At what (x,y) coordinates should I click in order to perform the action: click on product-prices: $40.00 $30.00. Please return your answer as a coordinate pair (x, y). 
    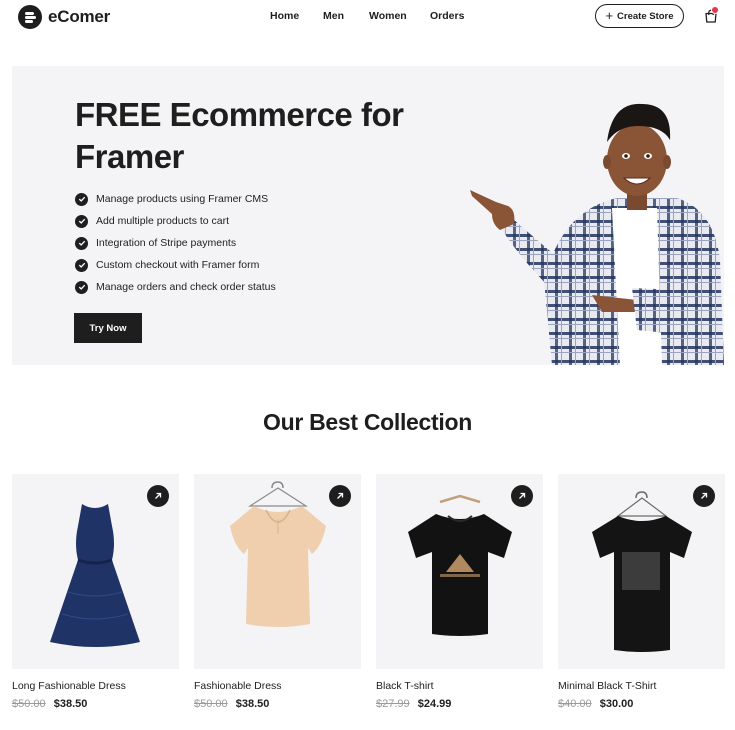
    Looking at the image, I should click on (595, 704).